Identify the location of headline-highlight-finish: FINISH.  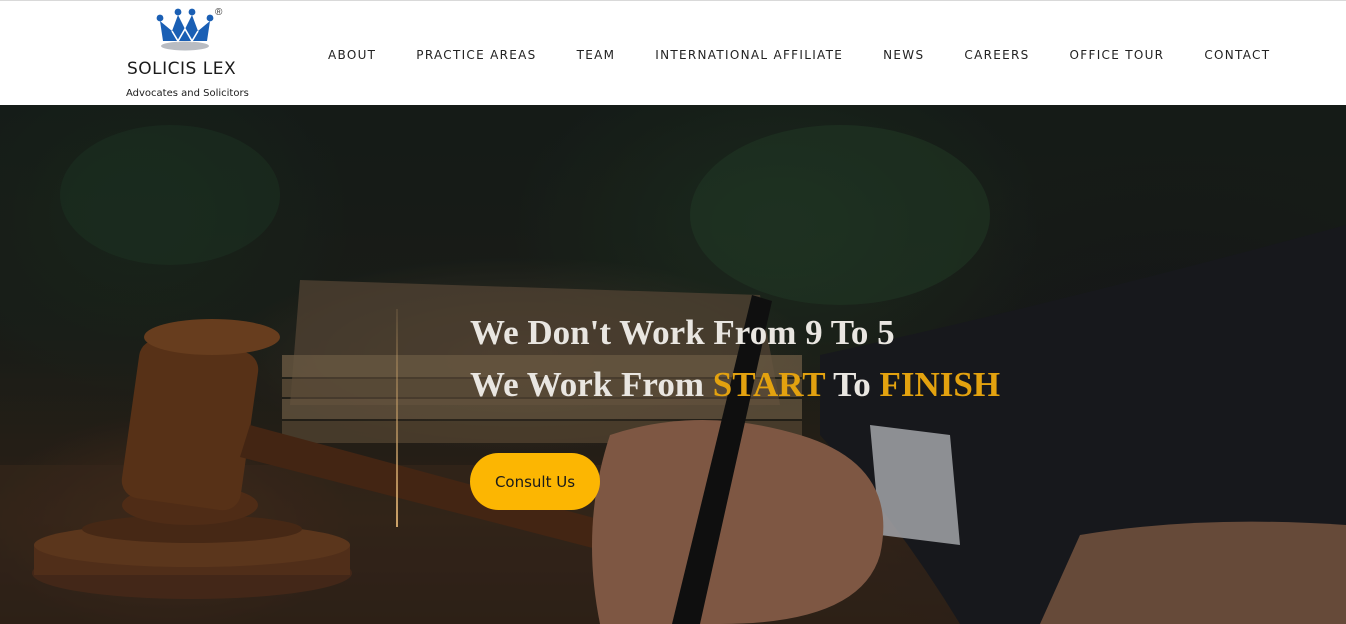
(940, 384).